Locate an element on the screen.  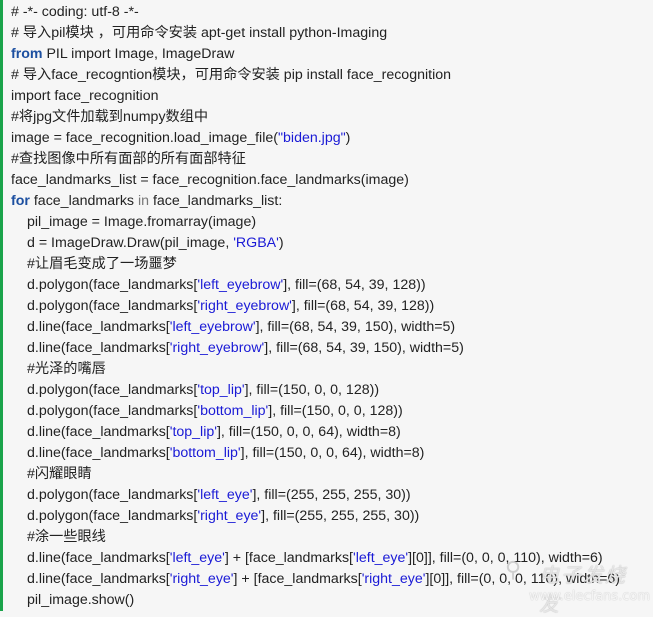
code-string: "biden.jpg" is located at coordinates (312, 138).